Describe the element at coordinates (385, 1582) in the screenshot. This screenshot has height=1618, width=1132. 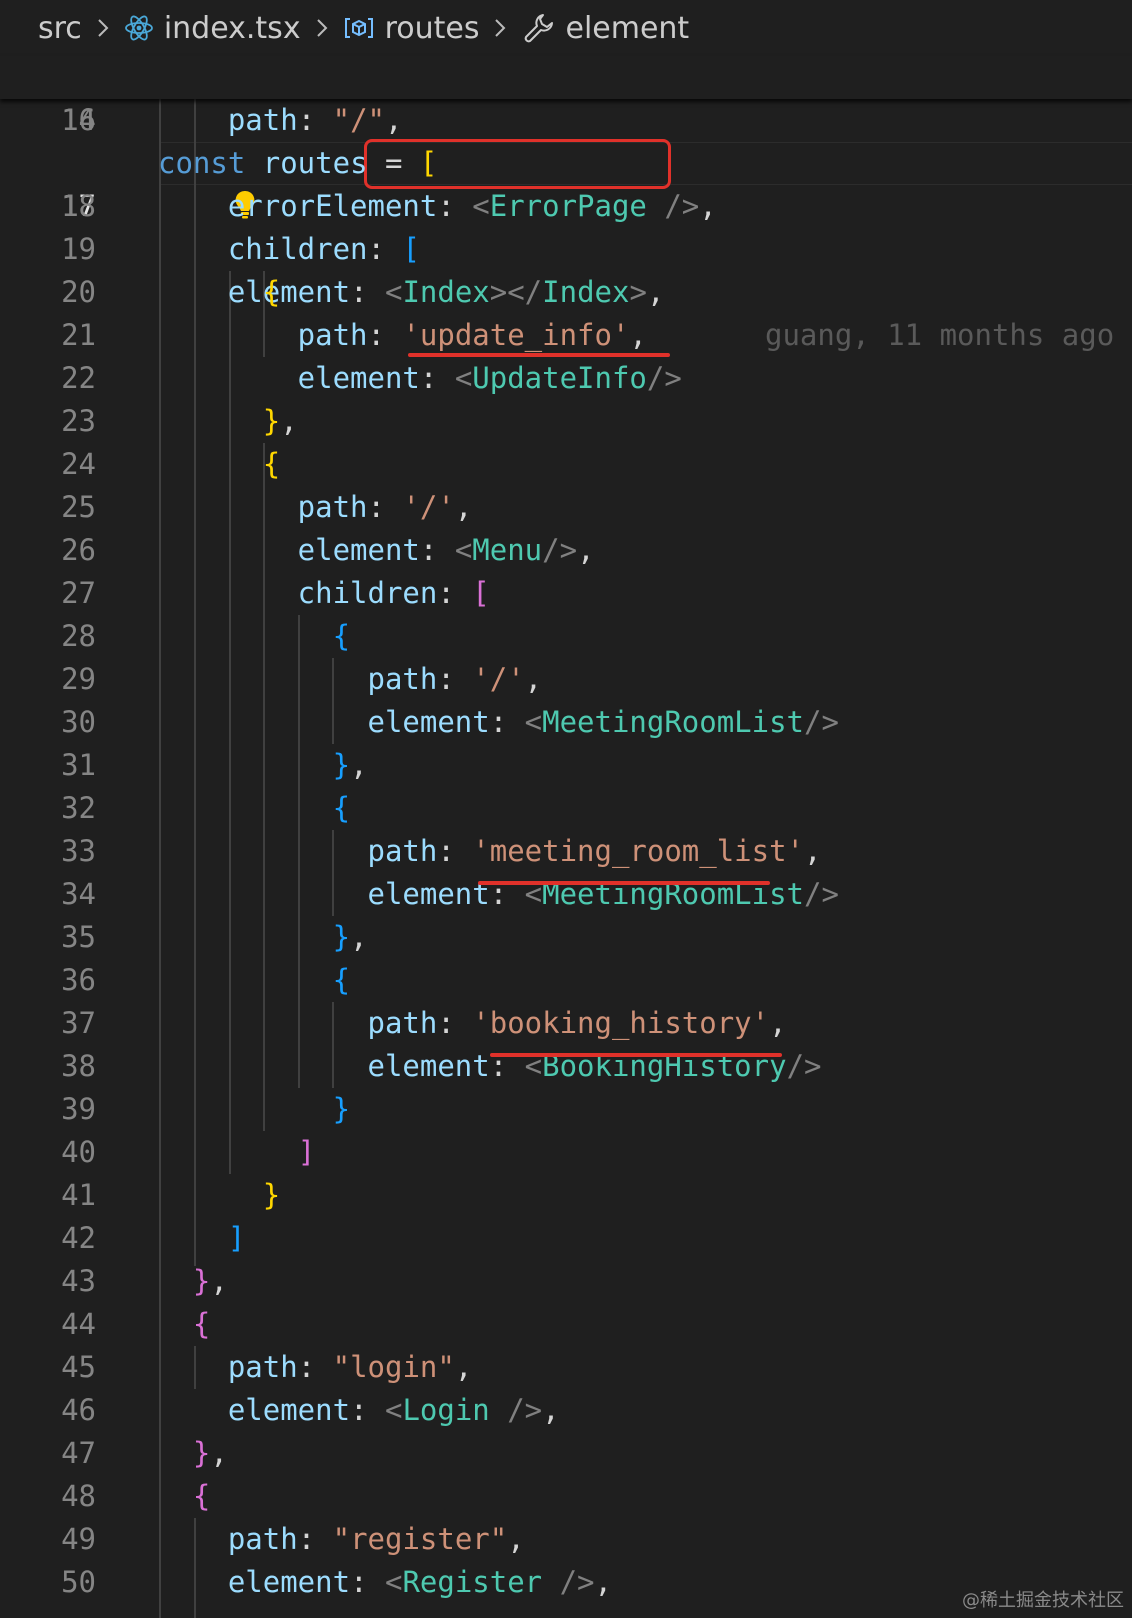
I see `line-code: element: <Register />,` at that location.